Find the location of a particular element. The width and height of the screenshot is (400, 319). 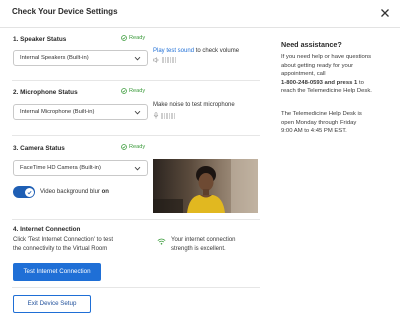

speaker-select: Internal Speakers (Built-in) is located at coordinates (80, 58).